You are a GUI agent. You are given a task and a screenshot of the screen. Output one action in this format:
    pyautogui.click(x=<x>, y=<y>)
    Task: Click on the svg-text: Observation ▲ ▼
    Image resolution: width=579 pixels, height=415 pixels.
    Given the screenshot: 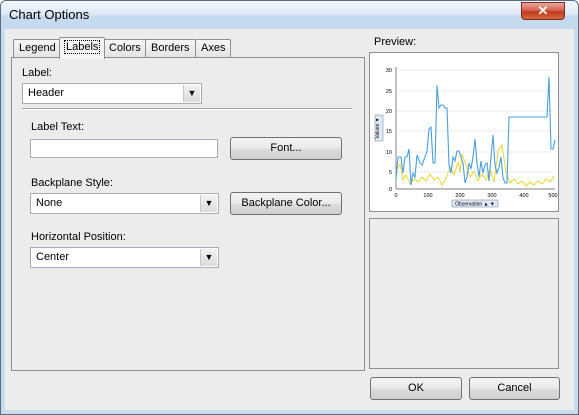 What is the action you would take?
    pyautogui.click(x=475, y=205)
    